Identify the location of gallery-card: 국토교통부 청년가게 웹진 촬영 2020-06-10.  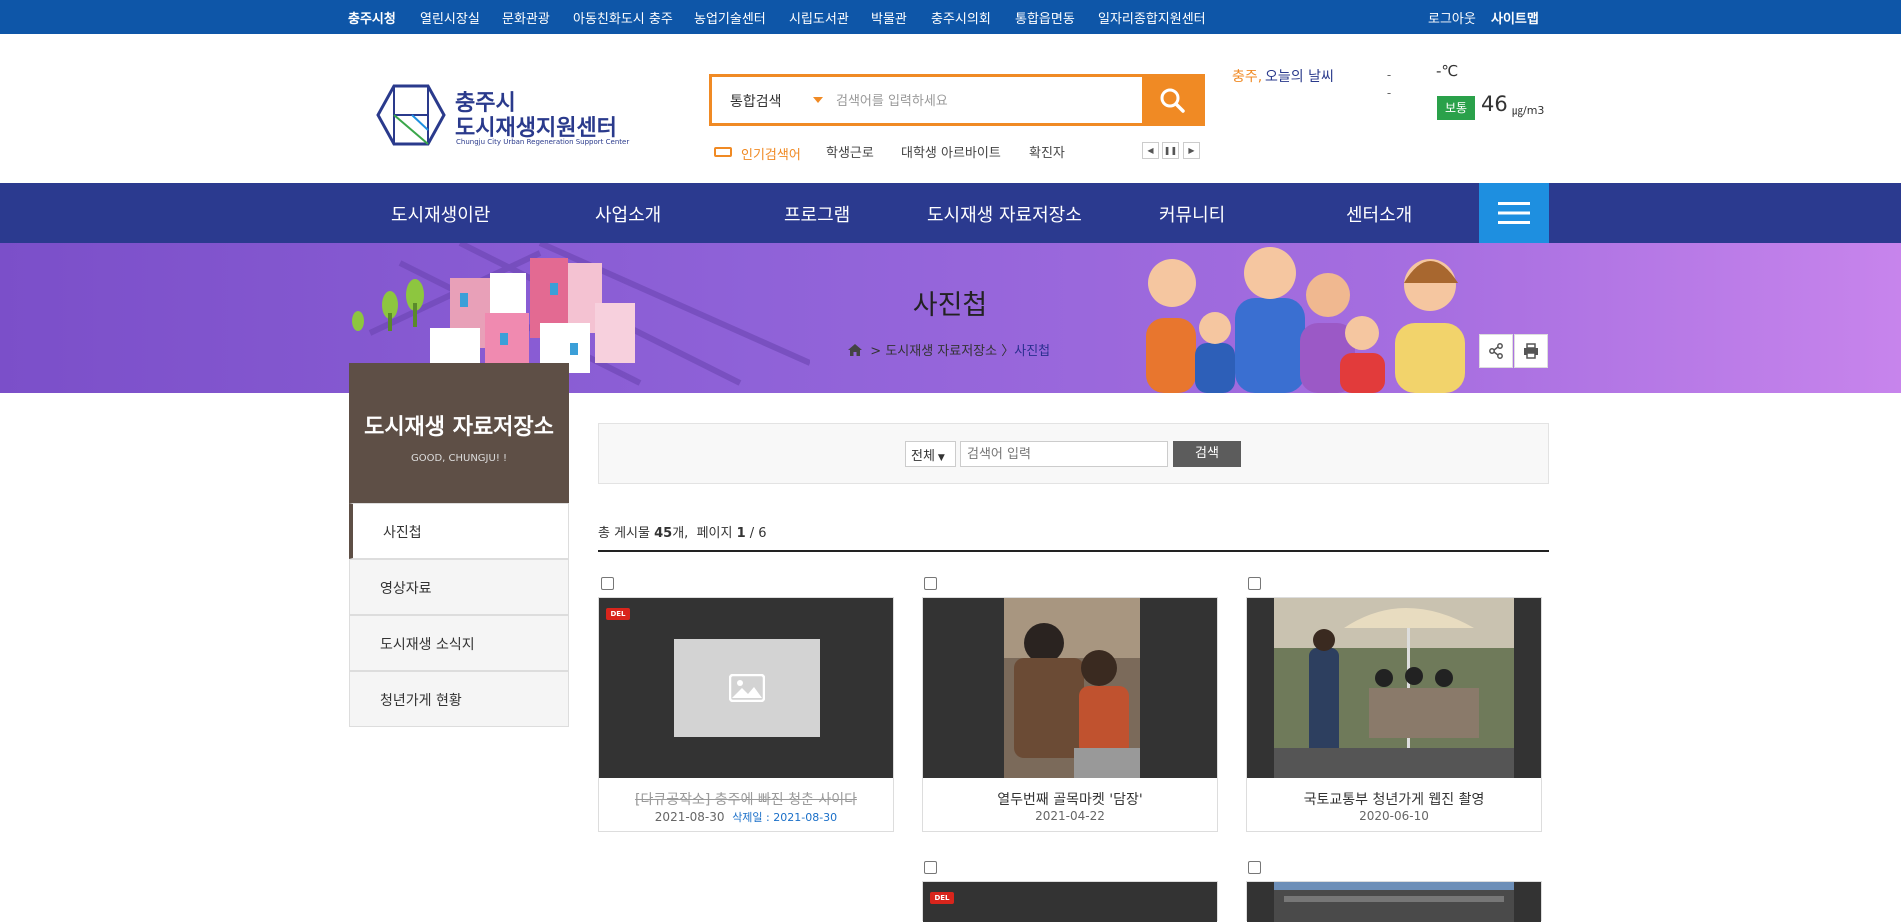
(1394, 714).